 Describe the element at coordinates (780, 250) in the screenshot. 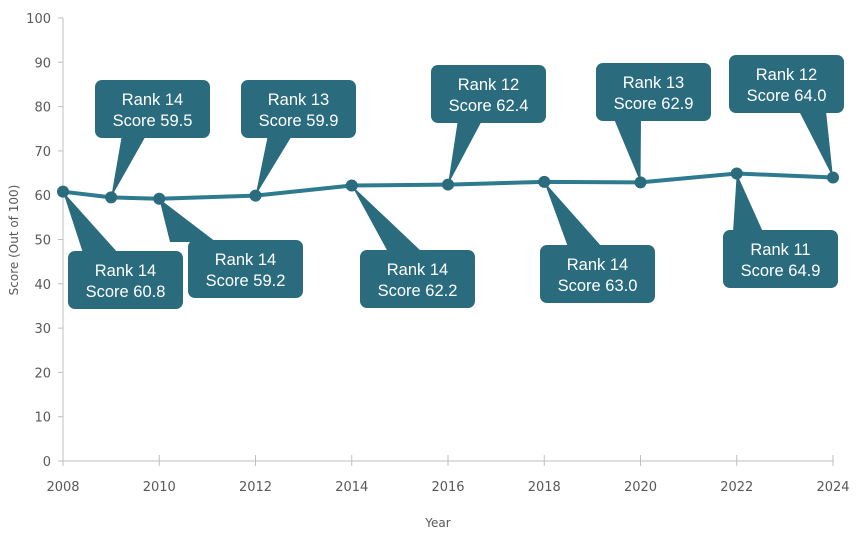

I see `callout-rank: Rank 11` at that location.